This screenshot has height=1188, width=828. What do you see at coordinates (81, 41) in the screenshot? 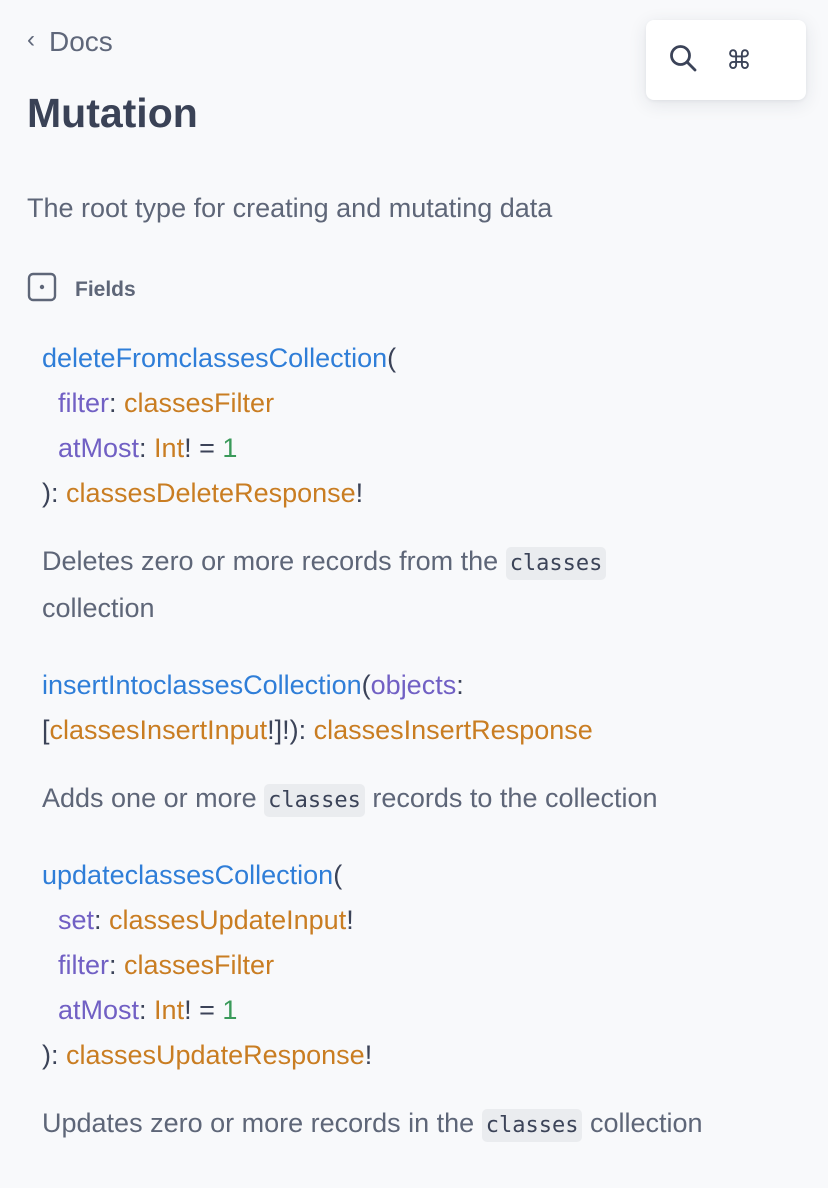
I see `back-link-label: Docs` at bounding box center [81, 41].